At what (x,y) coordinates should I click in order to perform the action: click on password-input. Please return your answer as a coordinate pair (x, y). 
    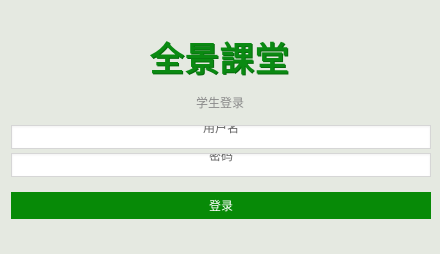
    Looking at the image, I should click on (221, 160).